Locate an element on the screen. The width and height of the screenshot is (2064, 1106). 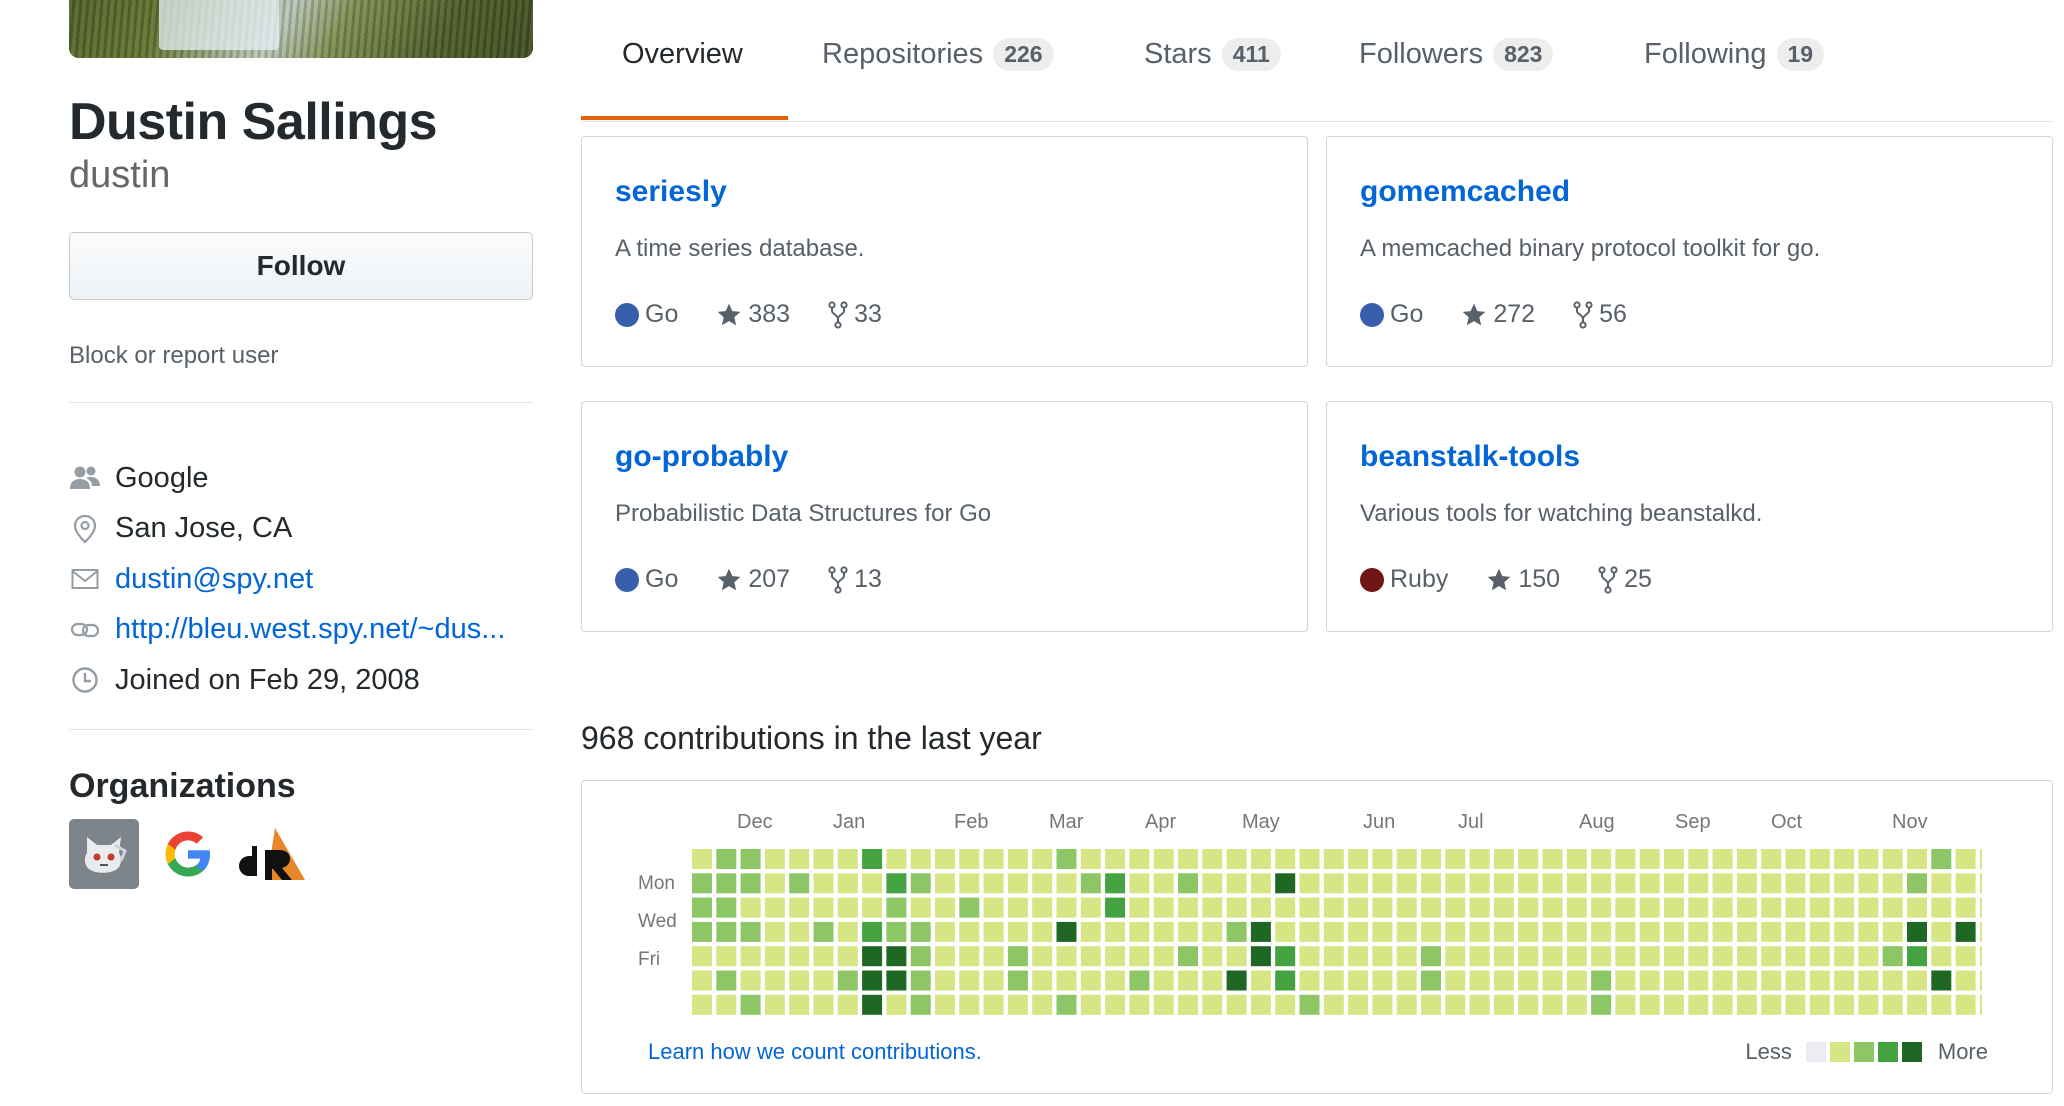
repo-stars: 272 is located at coordinates (1498, 314).